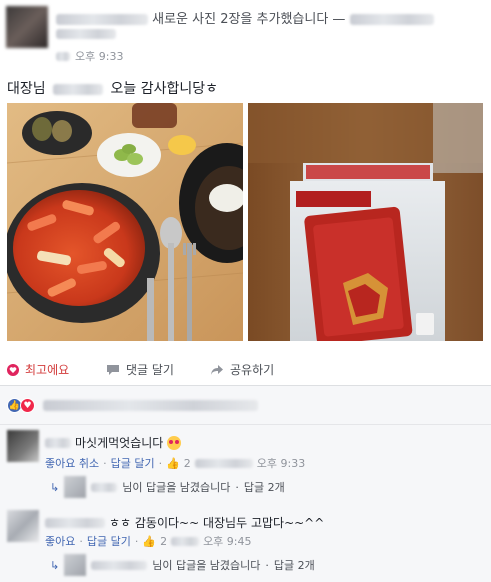 The height and width of the screenshot is (582, 491). I want to click on post-text-start: 대장님, so click(26, 89).